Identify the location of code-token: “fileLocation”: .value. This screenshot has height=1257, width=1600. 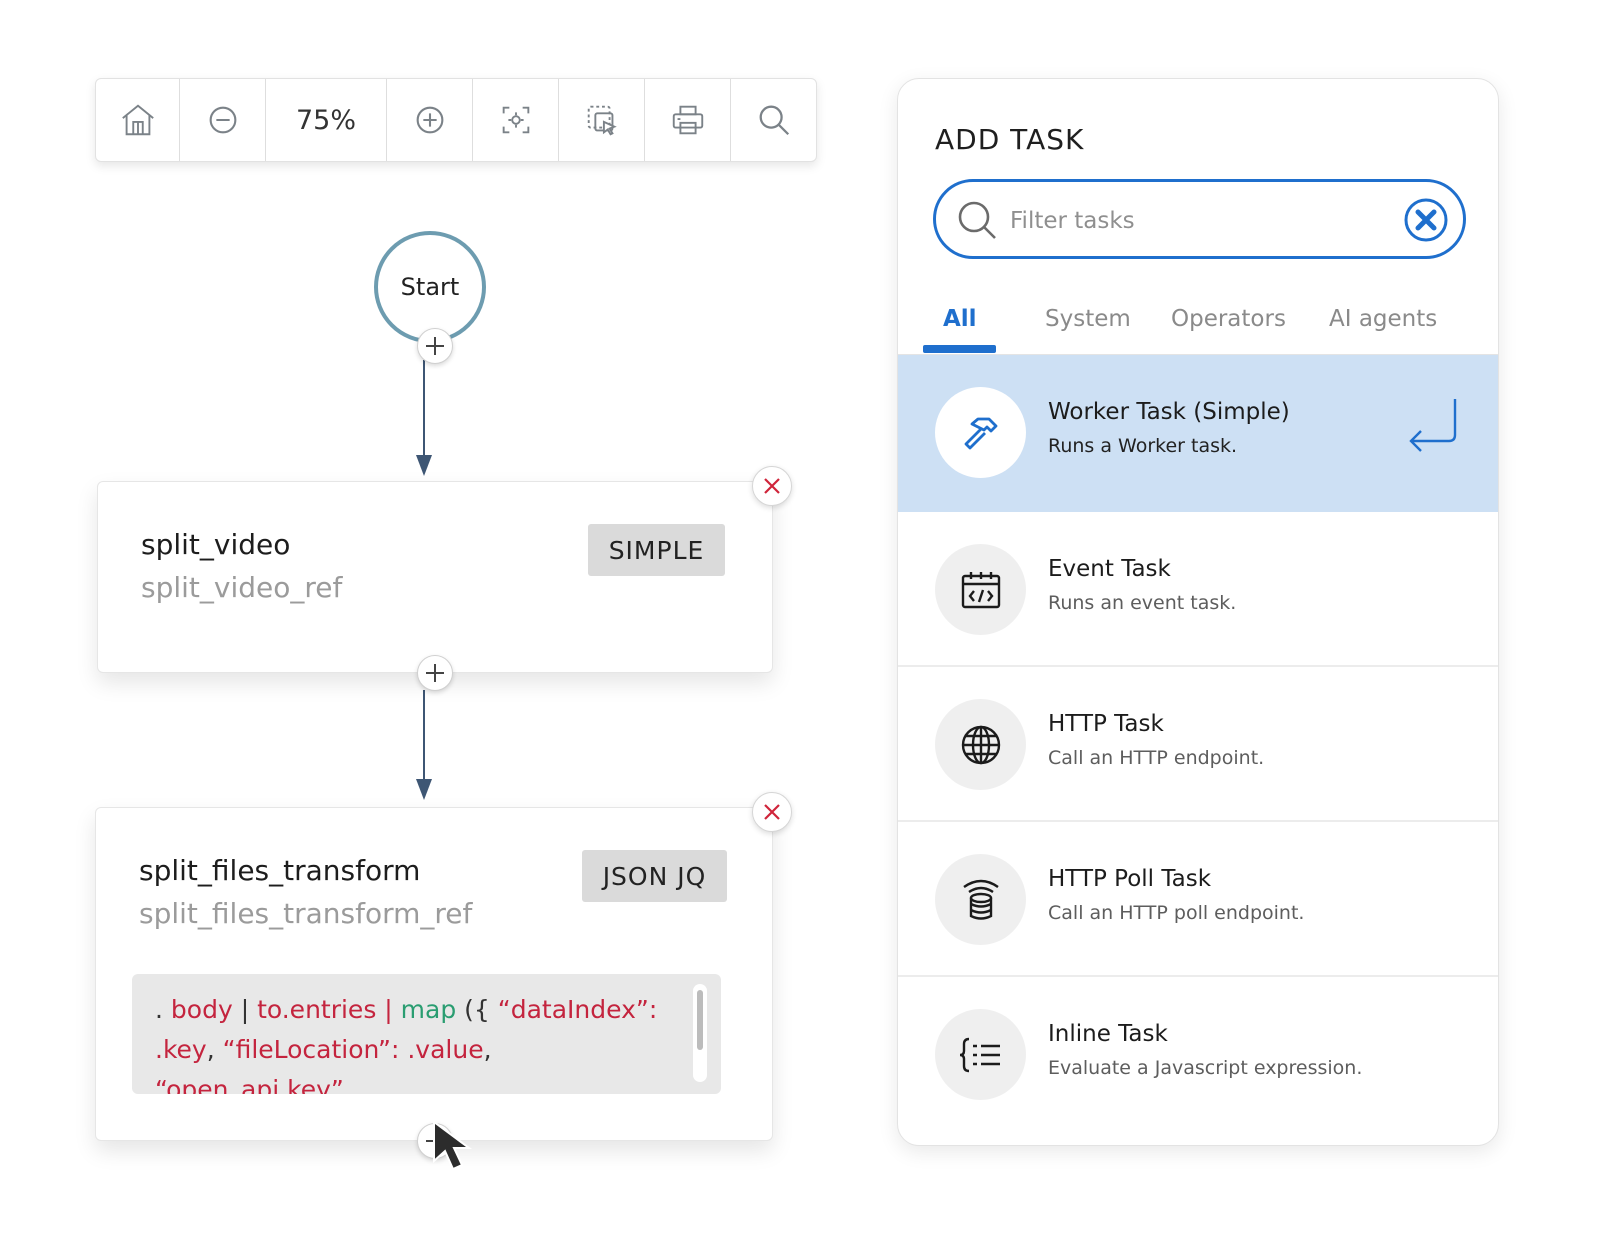
(353, 1049).